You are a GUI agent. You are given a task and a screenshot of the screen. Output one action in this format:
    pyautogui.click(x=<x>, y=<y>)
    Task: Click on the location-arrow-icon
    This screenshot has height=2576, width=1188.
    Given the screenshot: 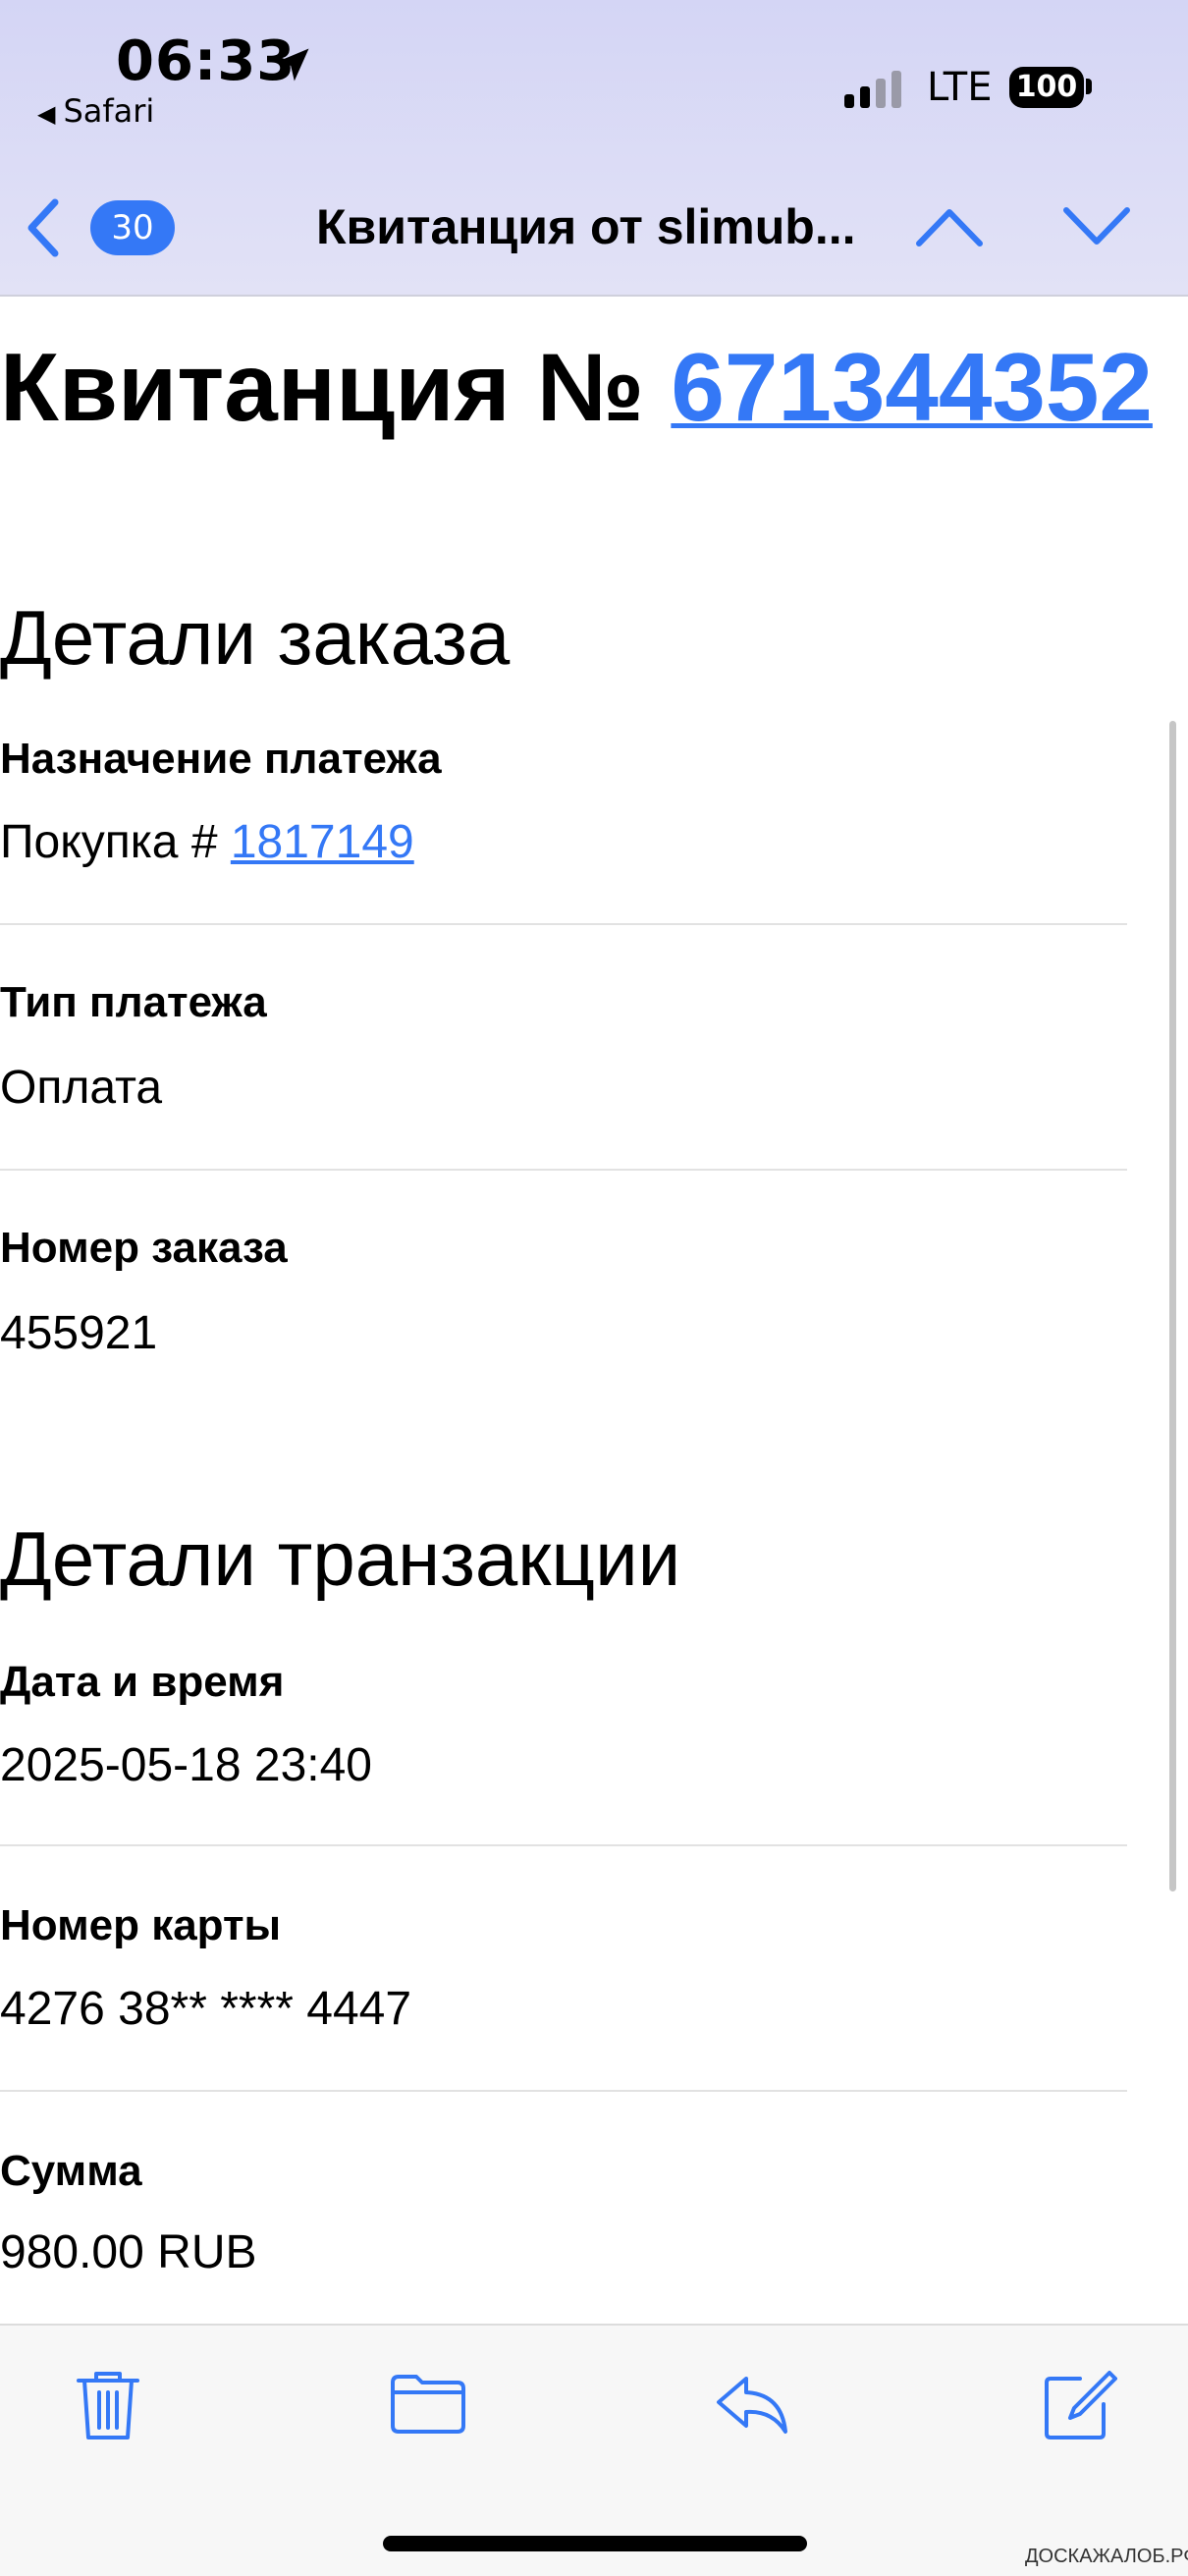 What is the action you would take?
    pyautogui.click(x=292, y=65)
    